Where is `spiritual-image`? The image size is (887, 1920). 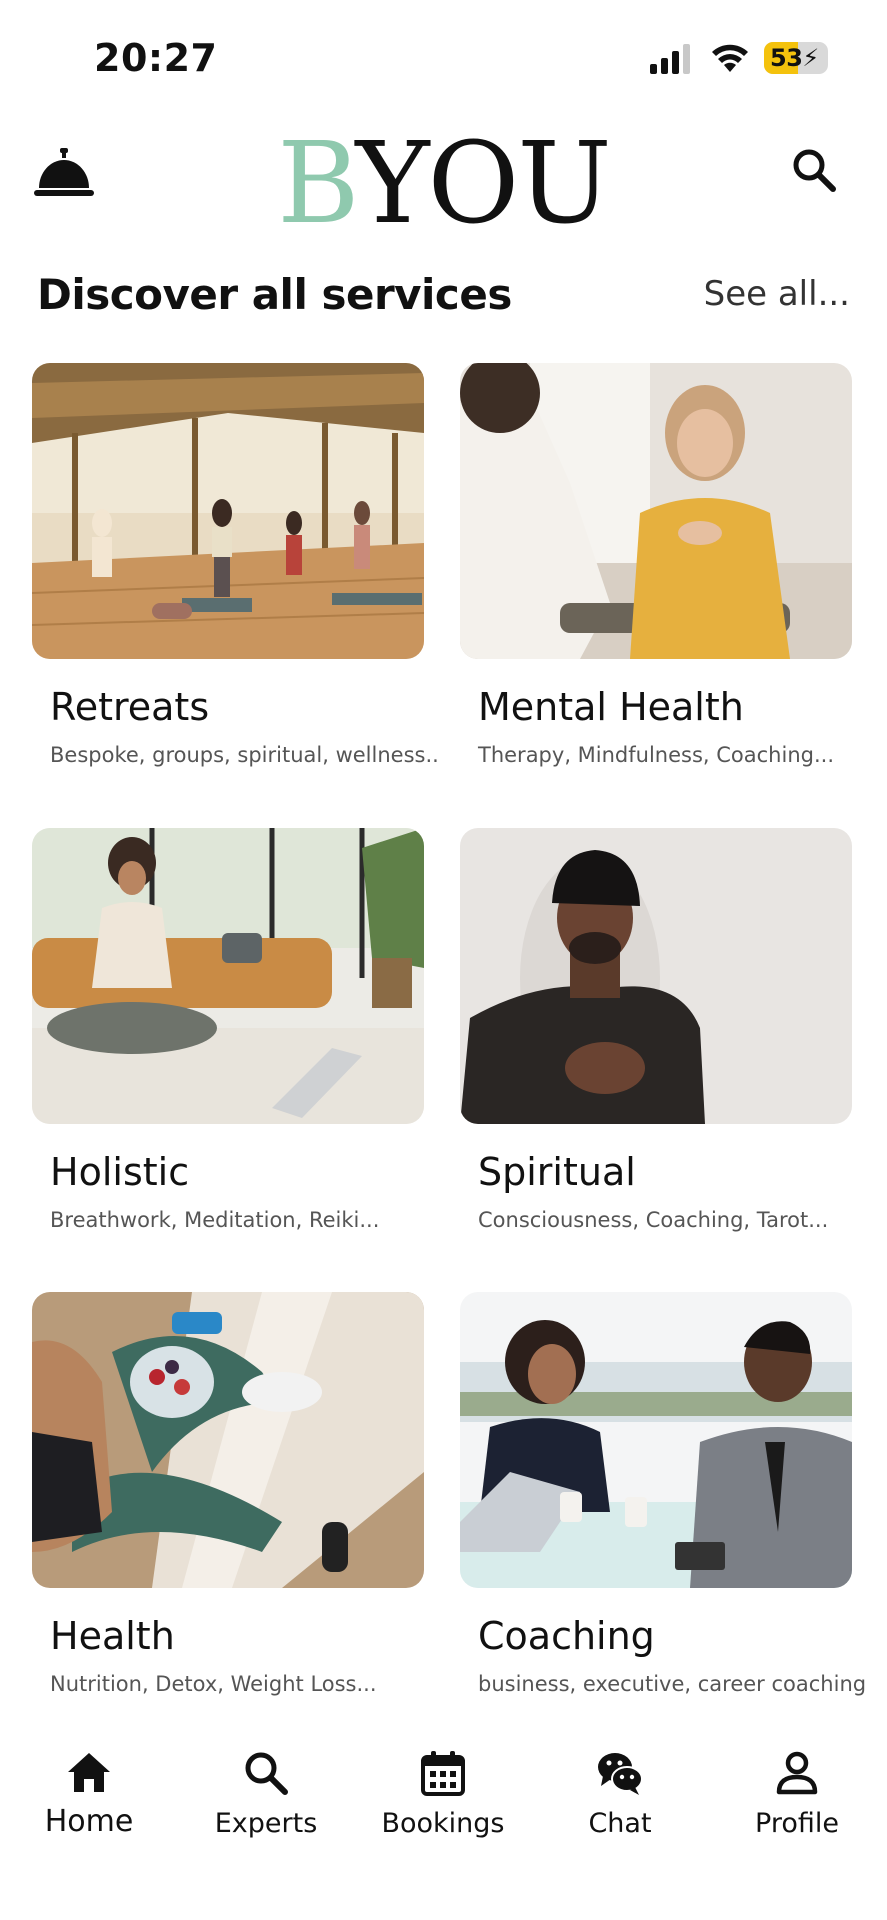
spiritual-image is located at coordinates (656, 976).